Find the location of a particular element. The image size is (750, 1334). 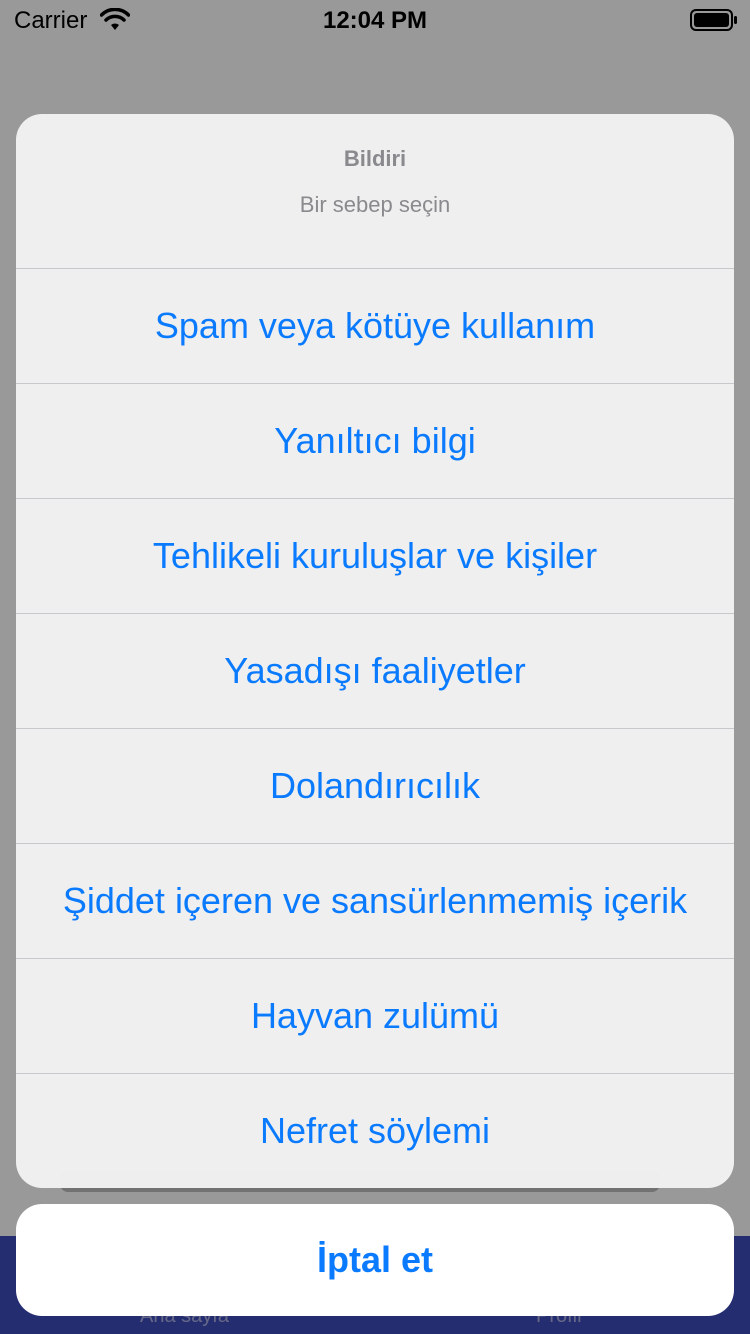

option-dangerous-organizations: Tehlikeli kuruluşlar ve kişiler is located at coordinates (375, 556).